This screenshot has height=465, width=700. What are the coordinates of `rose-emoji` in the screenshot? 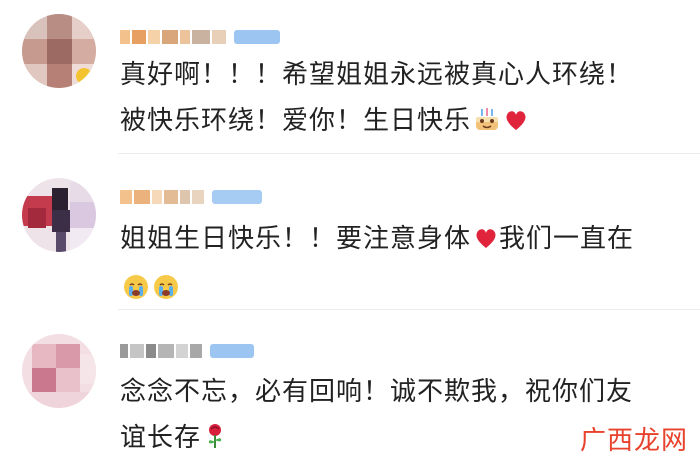 It's located at (215, 442).